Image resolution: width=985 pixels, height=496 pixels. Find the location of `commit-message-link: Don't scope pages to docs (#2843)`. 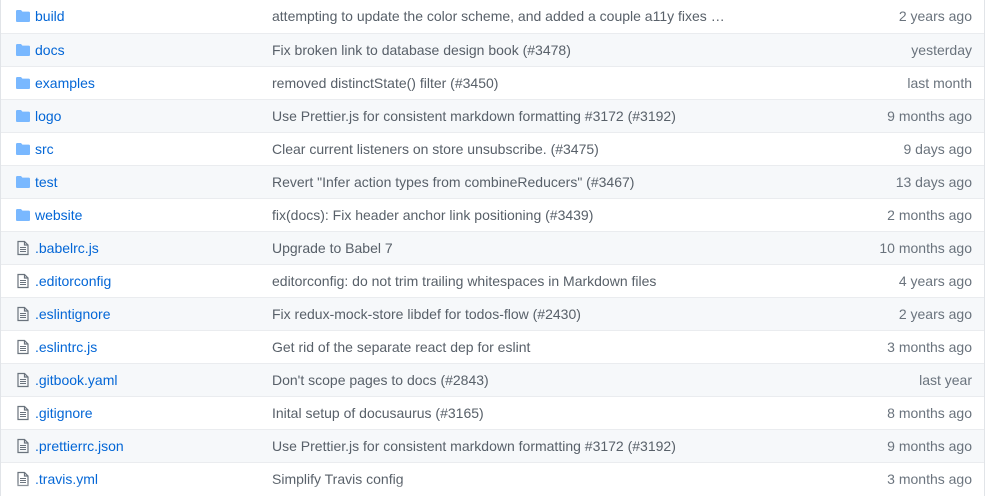

commit-message-link: Don't scope pages to docs (#2843) is located at coordinates (507, 380).